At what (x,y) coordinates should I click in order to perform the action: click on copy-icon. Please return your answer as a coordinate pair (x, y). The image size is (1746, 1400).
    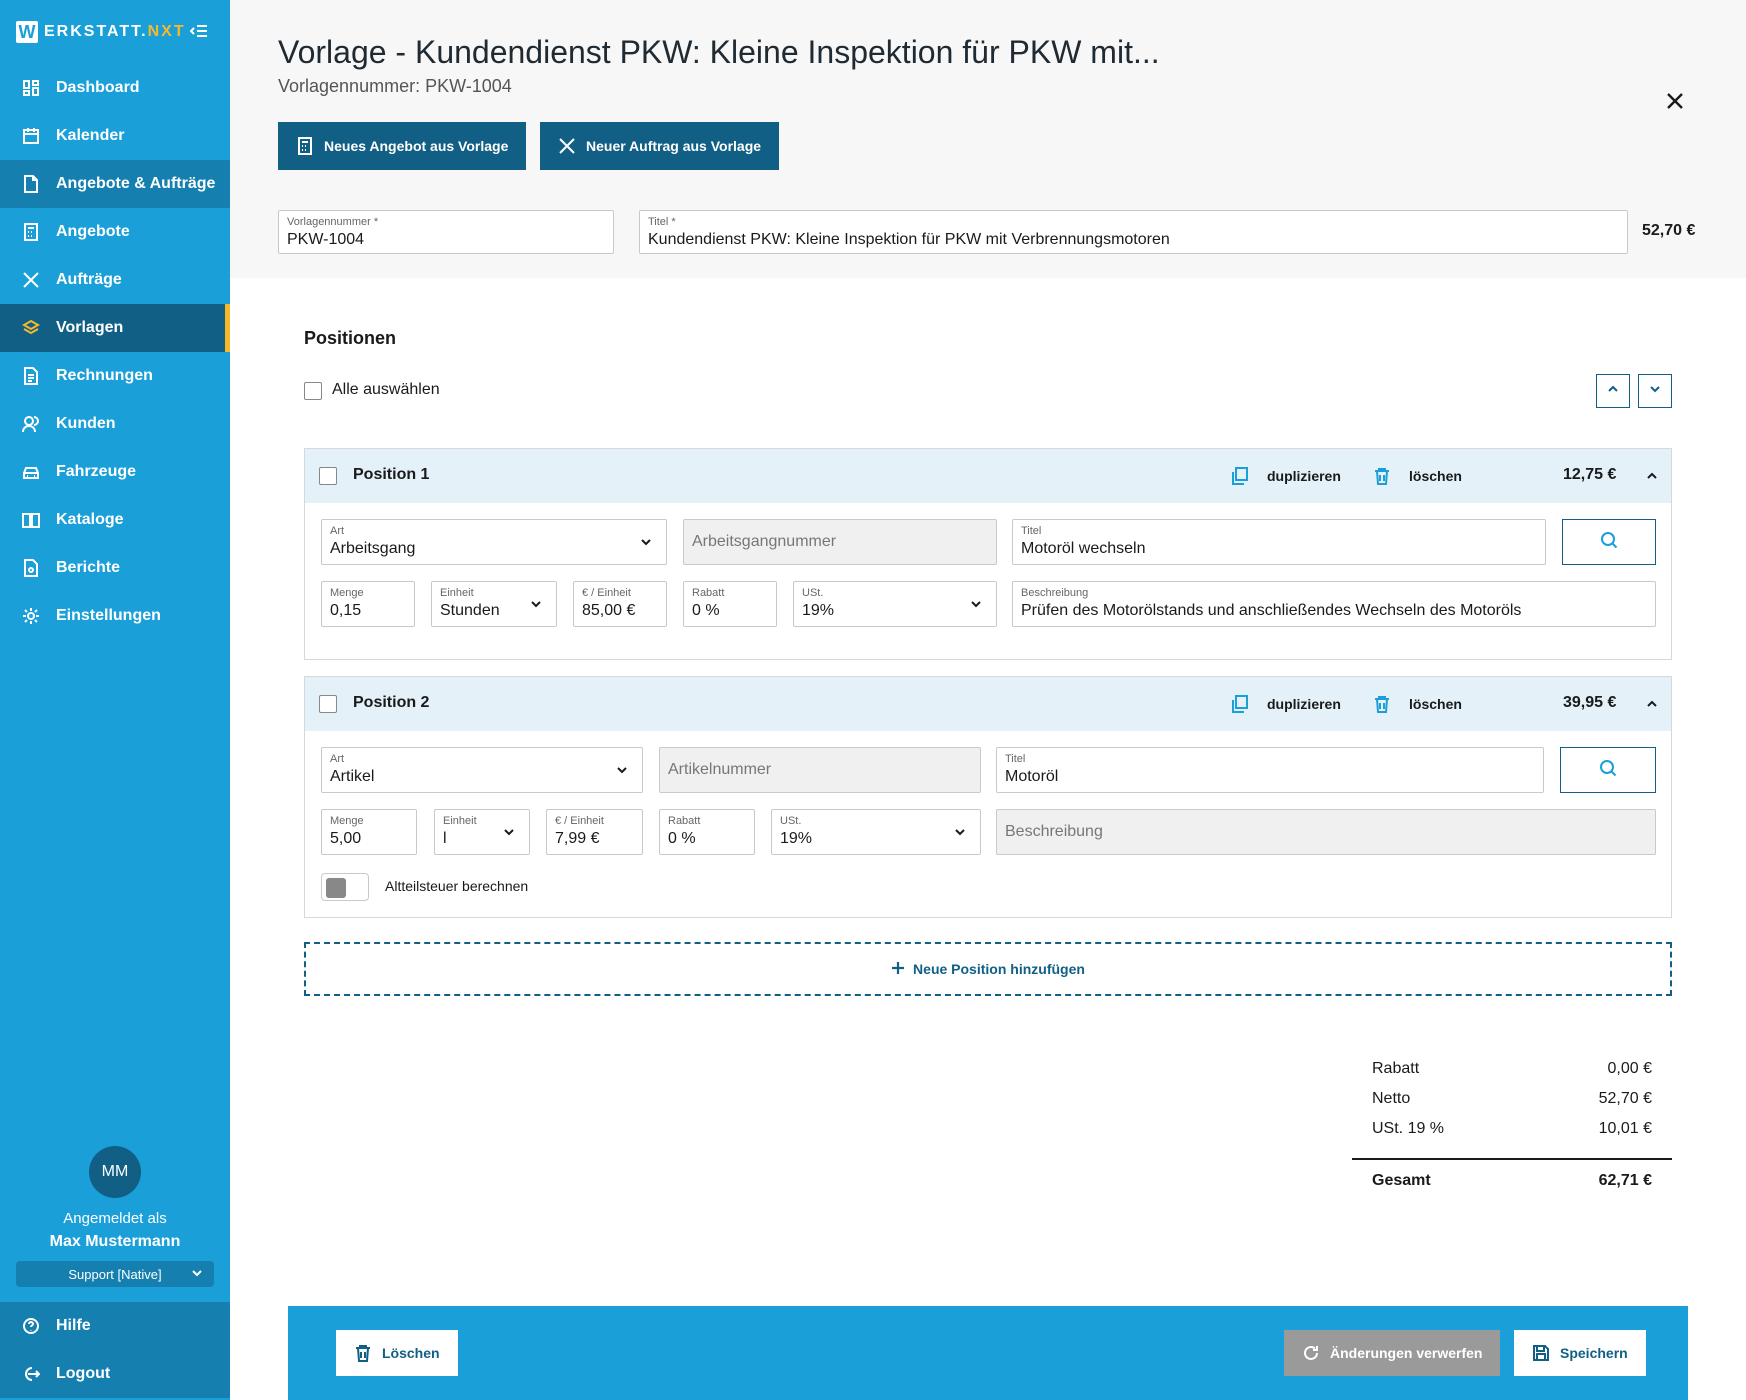
    Looking at the image, I should click on (1240, 704).